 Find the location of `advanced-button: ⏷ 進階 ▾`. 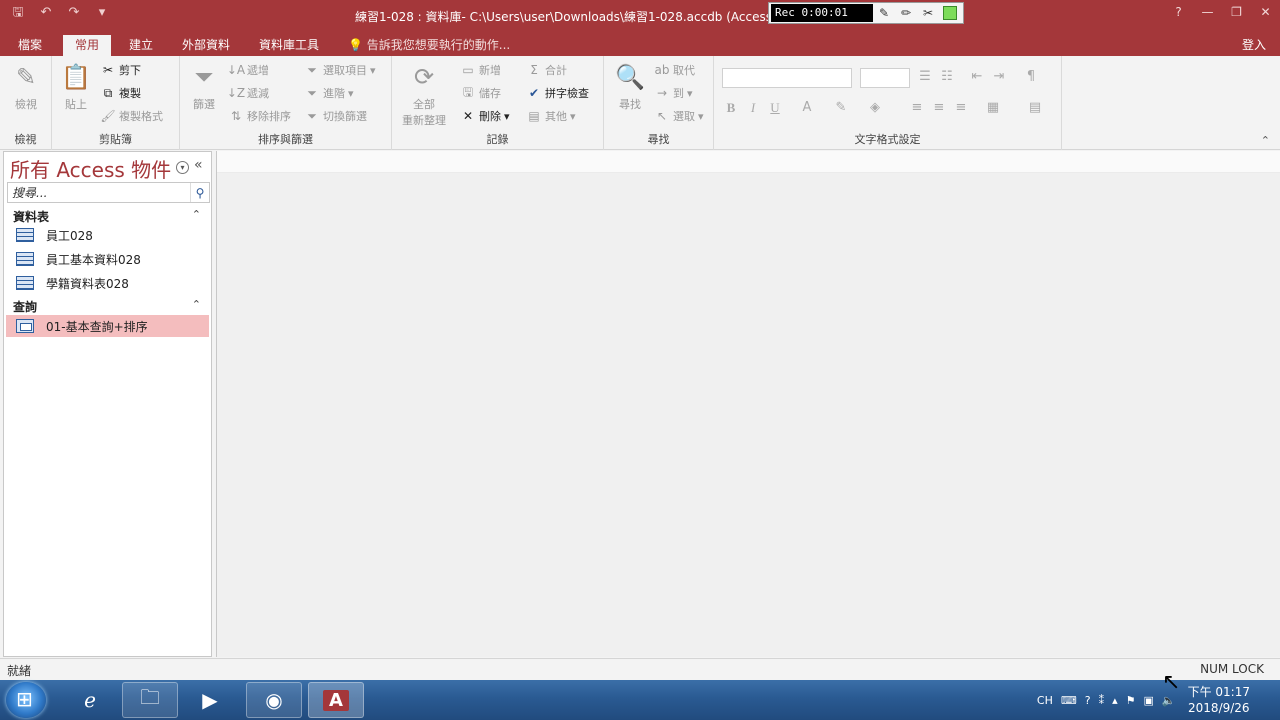

advanced-button: ⏷ 進階 ▾ is located at coordinates (328, 93).